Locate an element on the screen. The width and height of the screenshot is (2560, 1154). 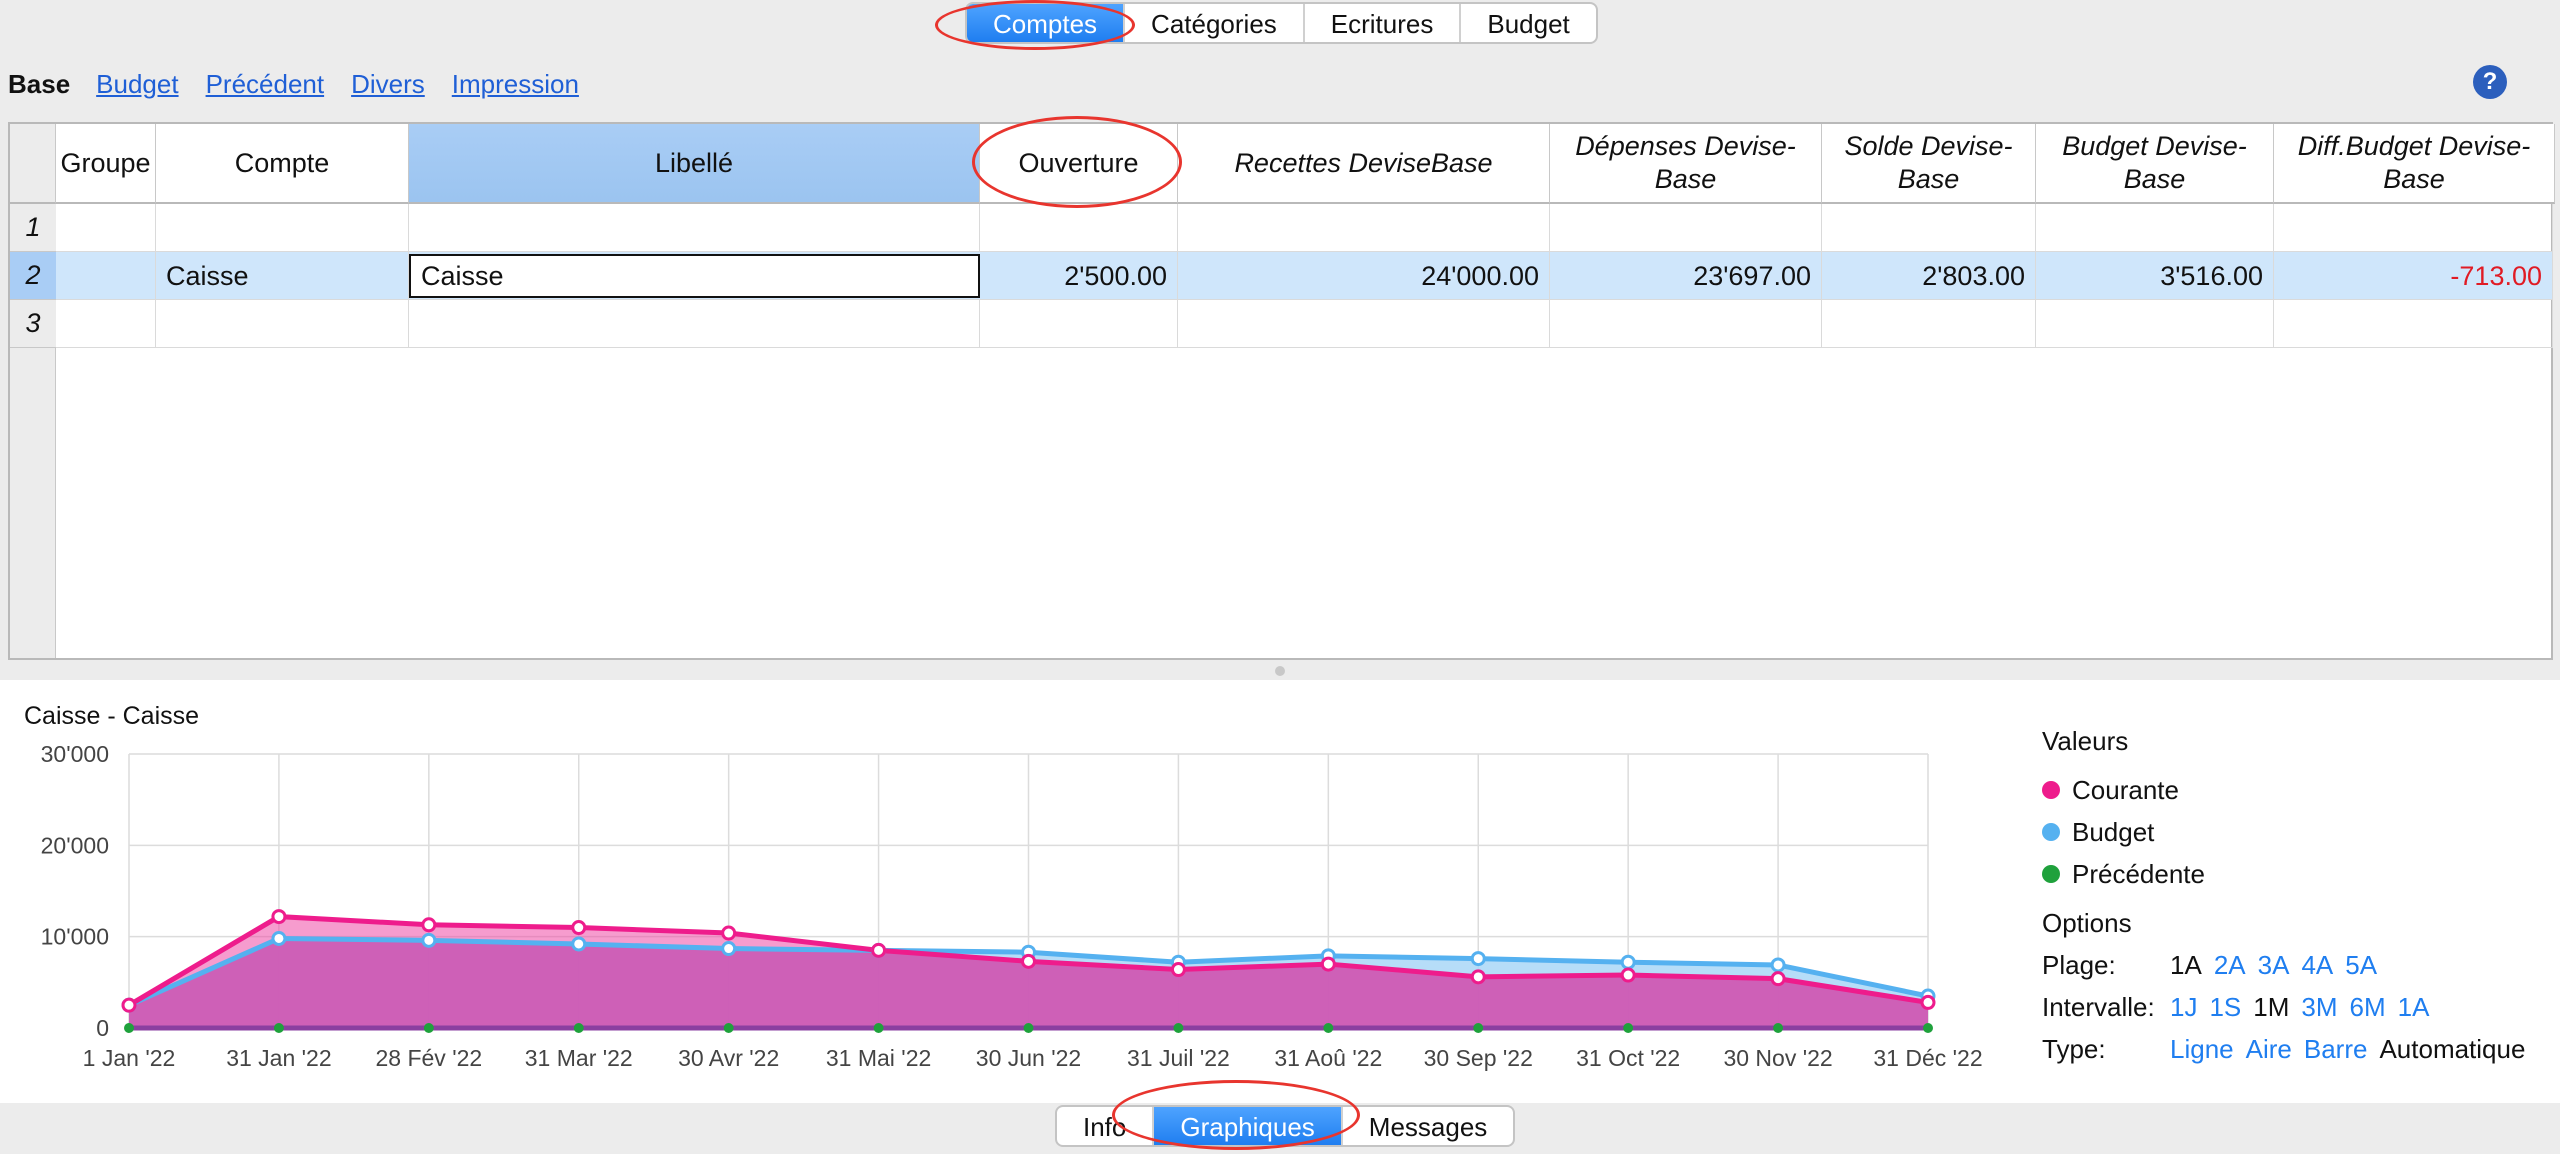
main-tab-bar: Comptes Catégories Ecritures Budget is located at coordinates (1281, 23).